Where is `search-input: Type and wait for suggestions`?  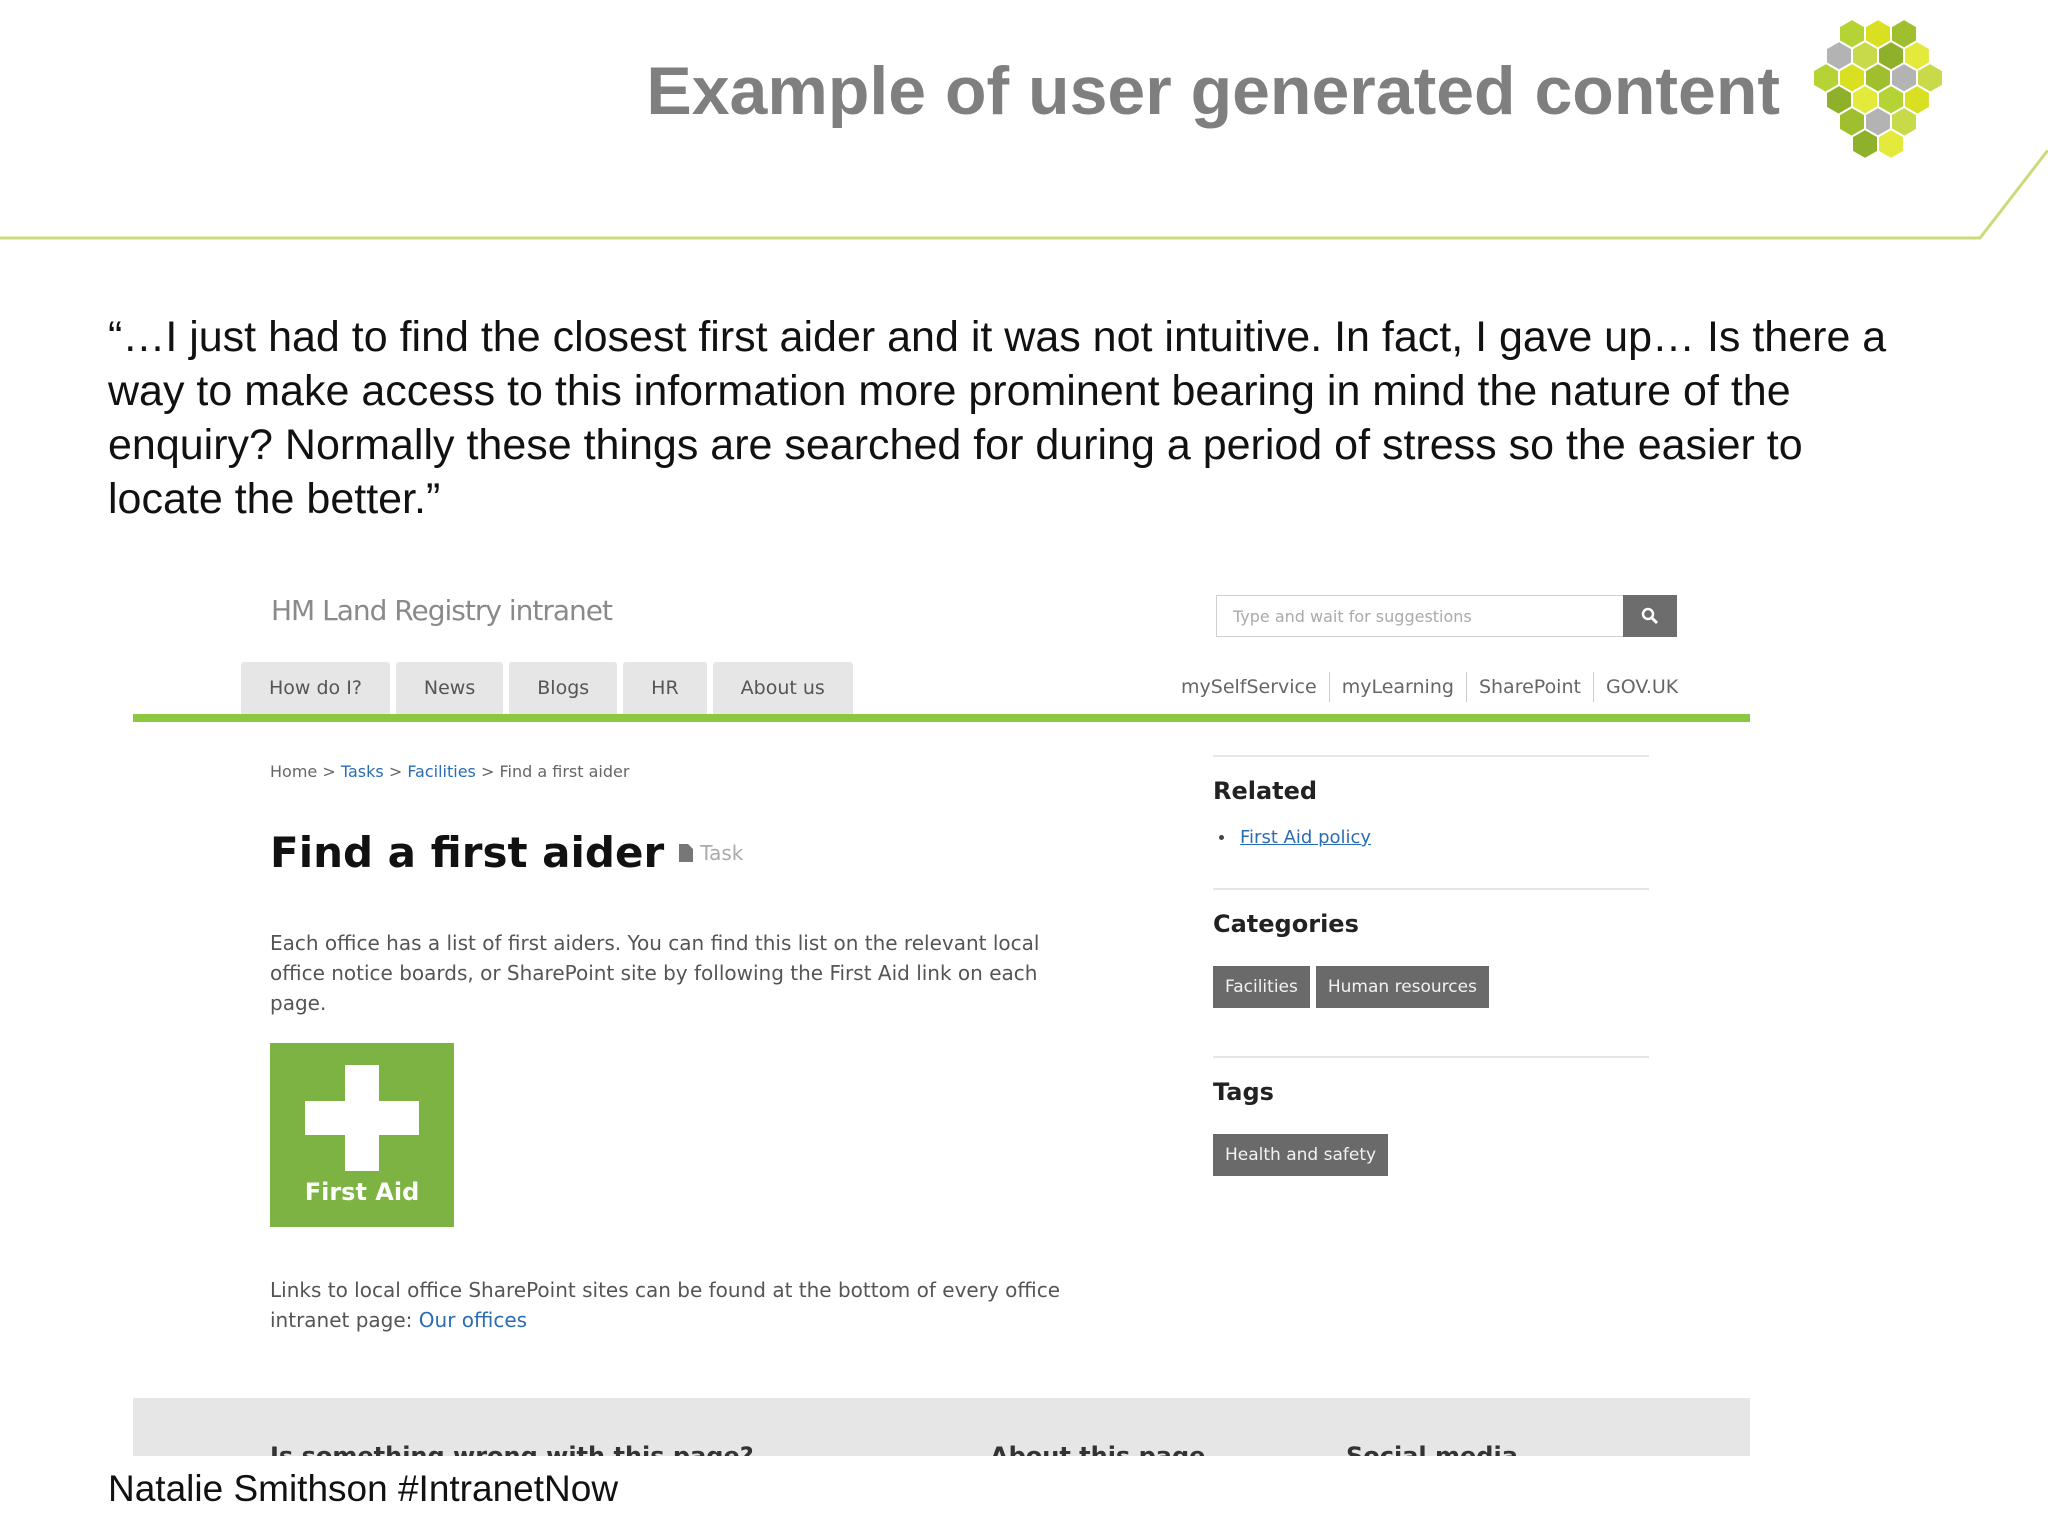 search-input: Type and wait for suggestions is located at coordinates (1421, 616).